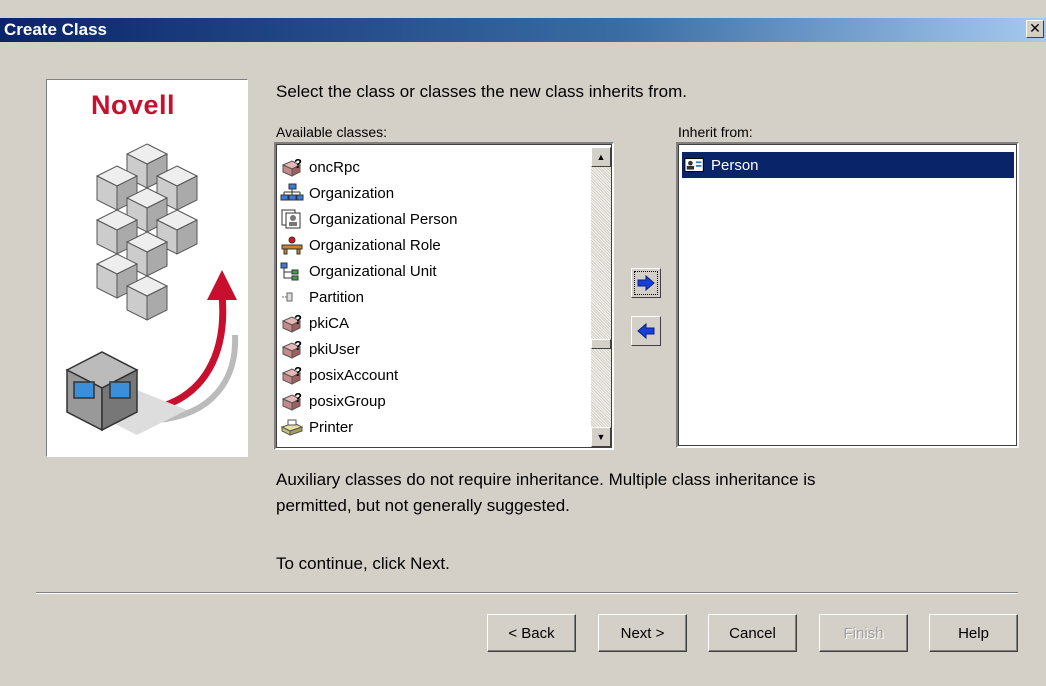  What do you see at coordinates (848, 165) in the screenshot?
I see `list-item-selected: Person` at bounding box center [848, 165].